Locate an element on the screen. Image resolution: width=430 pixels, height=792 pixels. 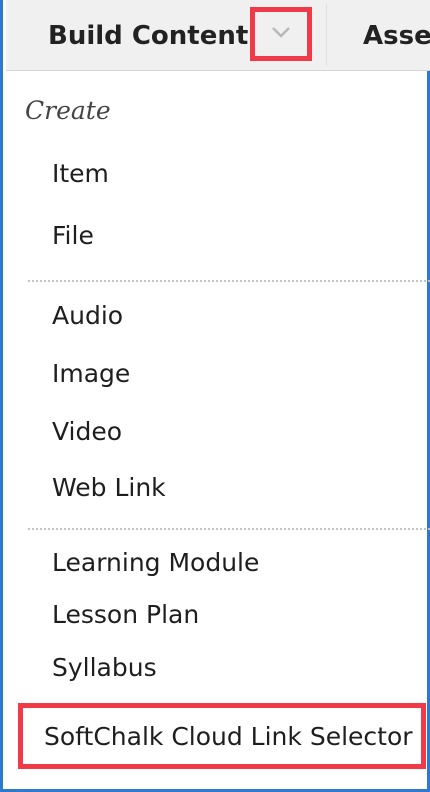
build-content-tab: Build Content is located at coordinates (148, 36).